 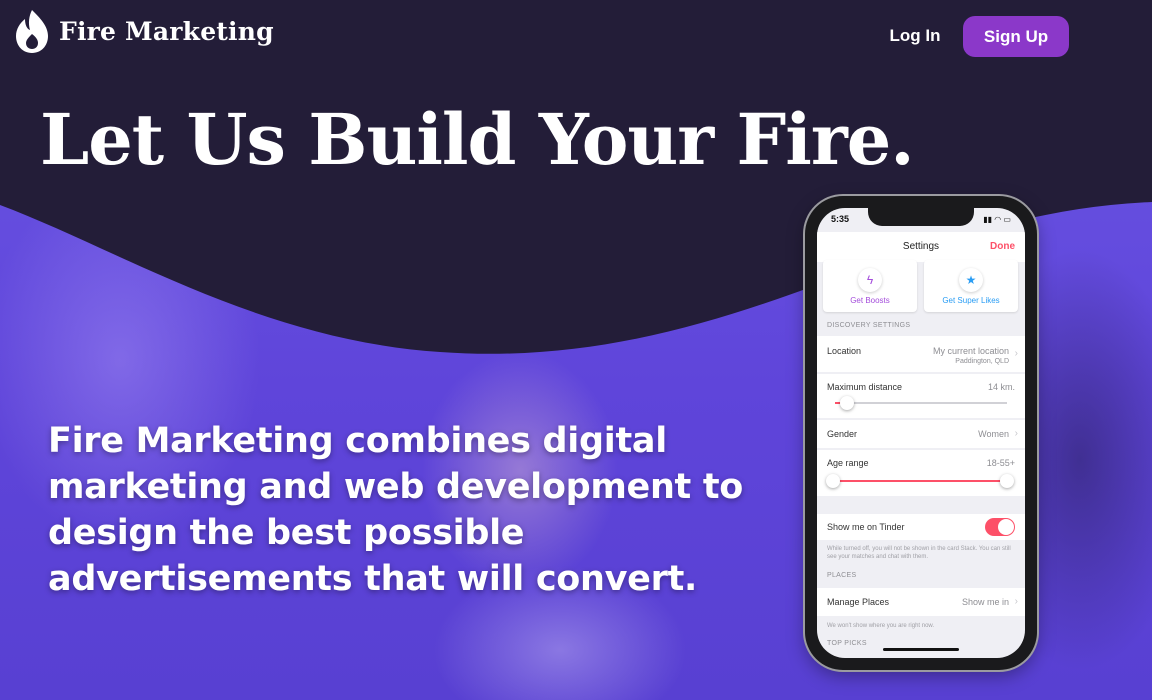 I want to click on settings-nav-bar: Settings Done, so click(x=921, y=247).